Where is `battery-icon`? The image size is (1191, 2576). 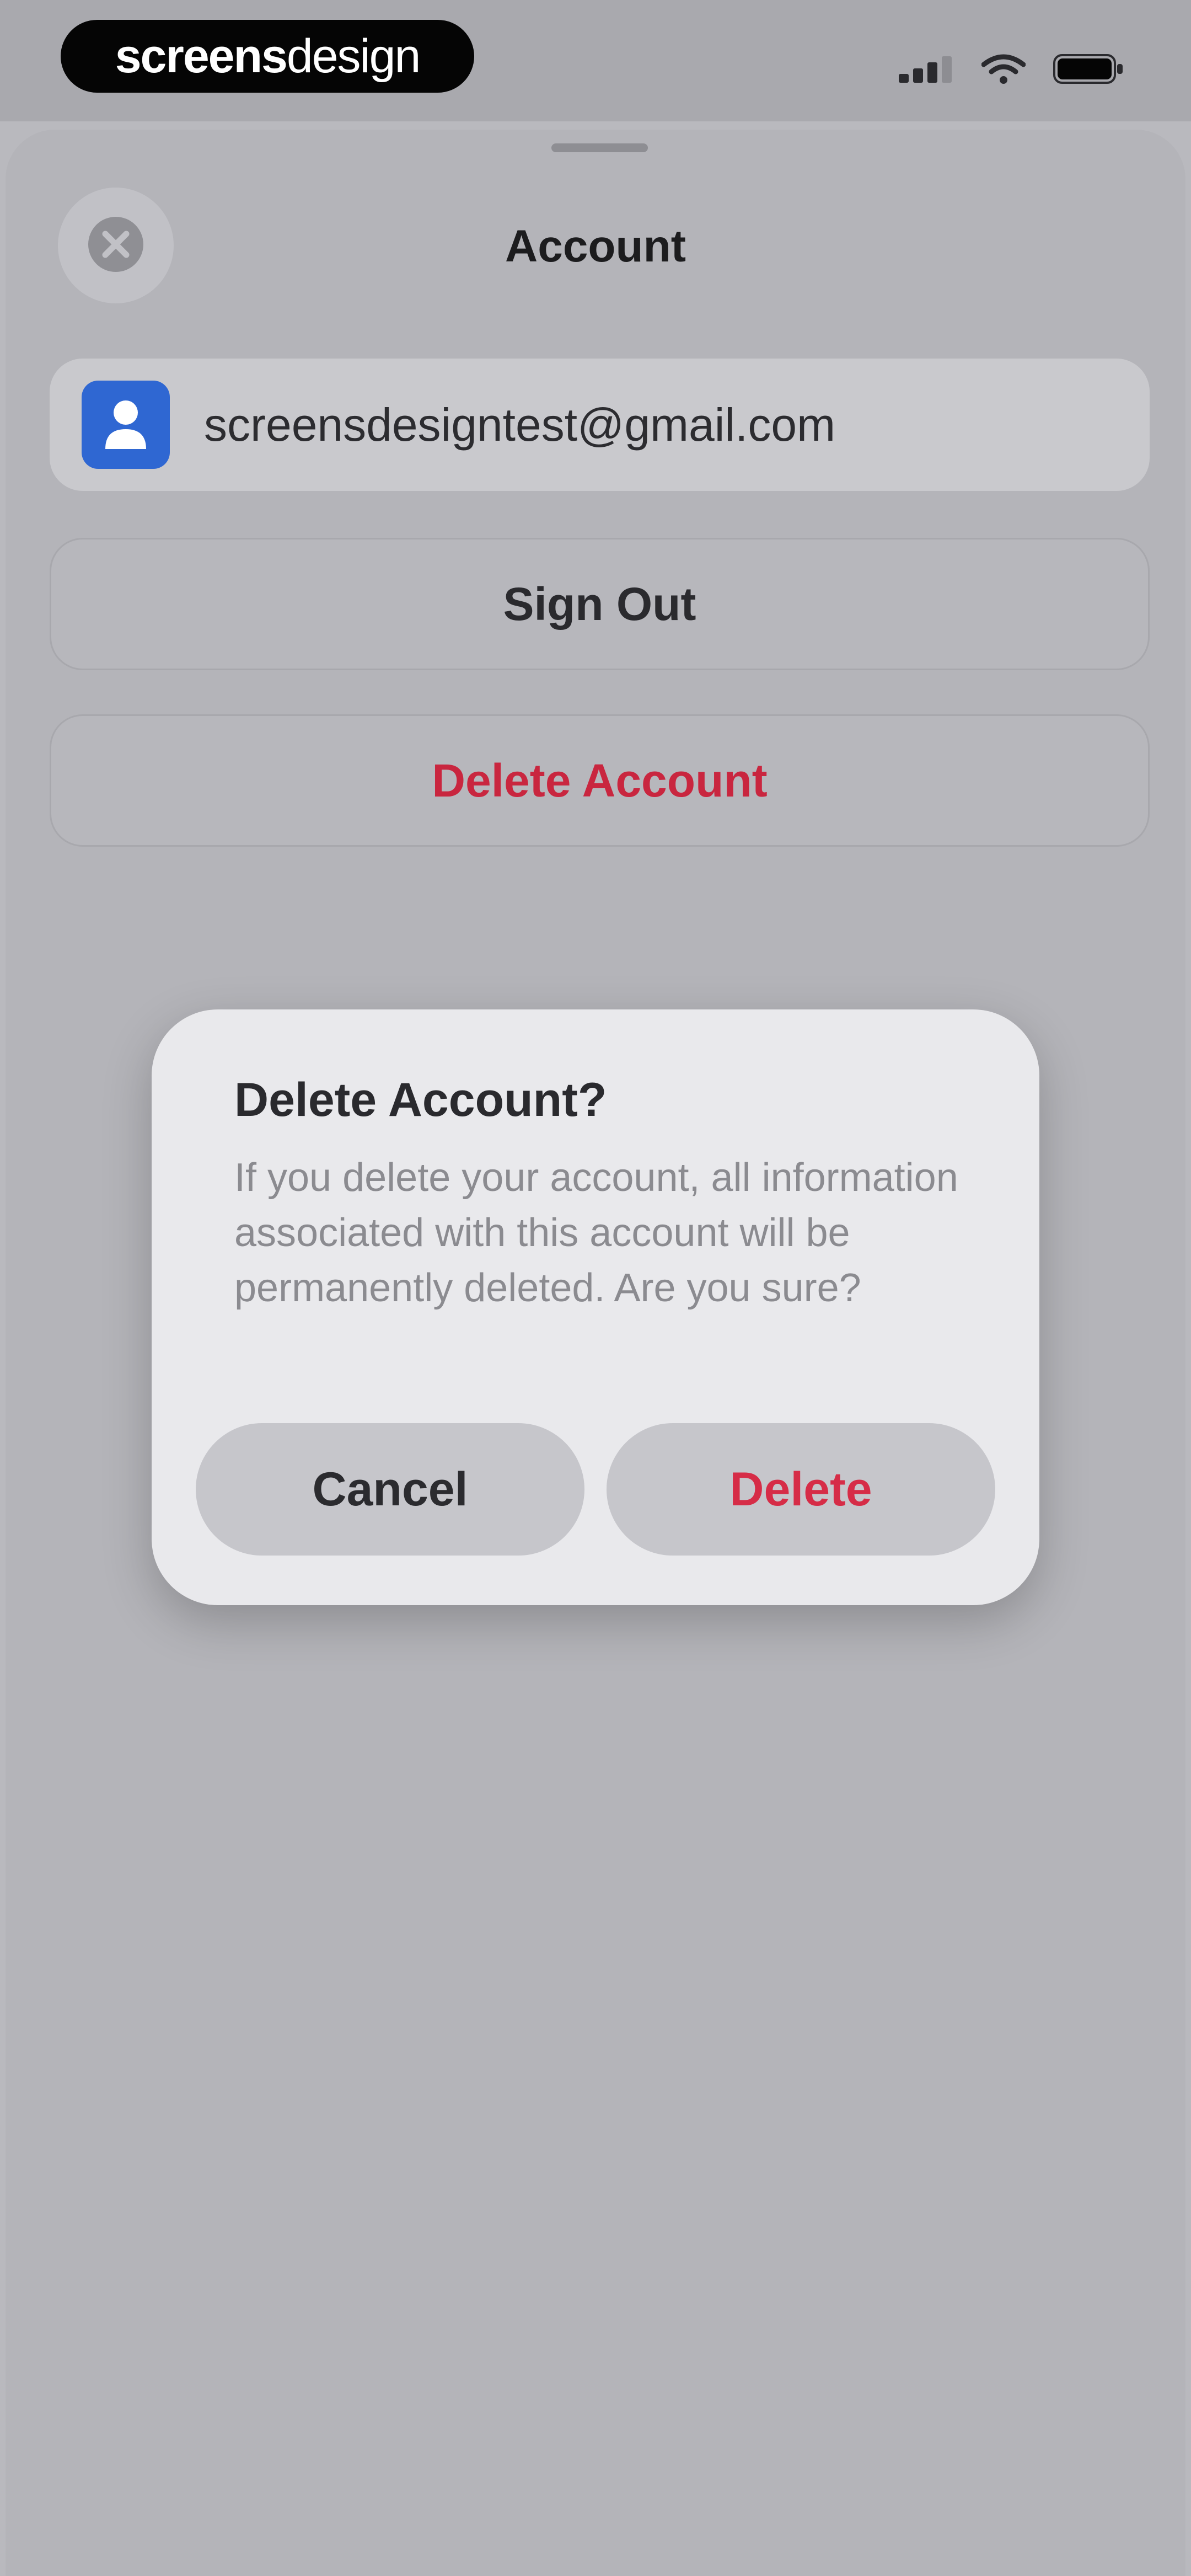
battery-icon is located at coordinates (1089, 70).